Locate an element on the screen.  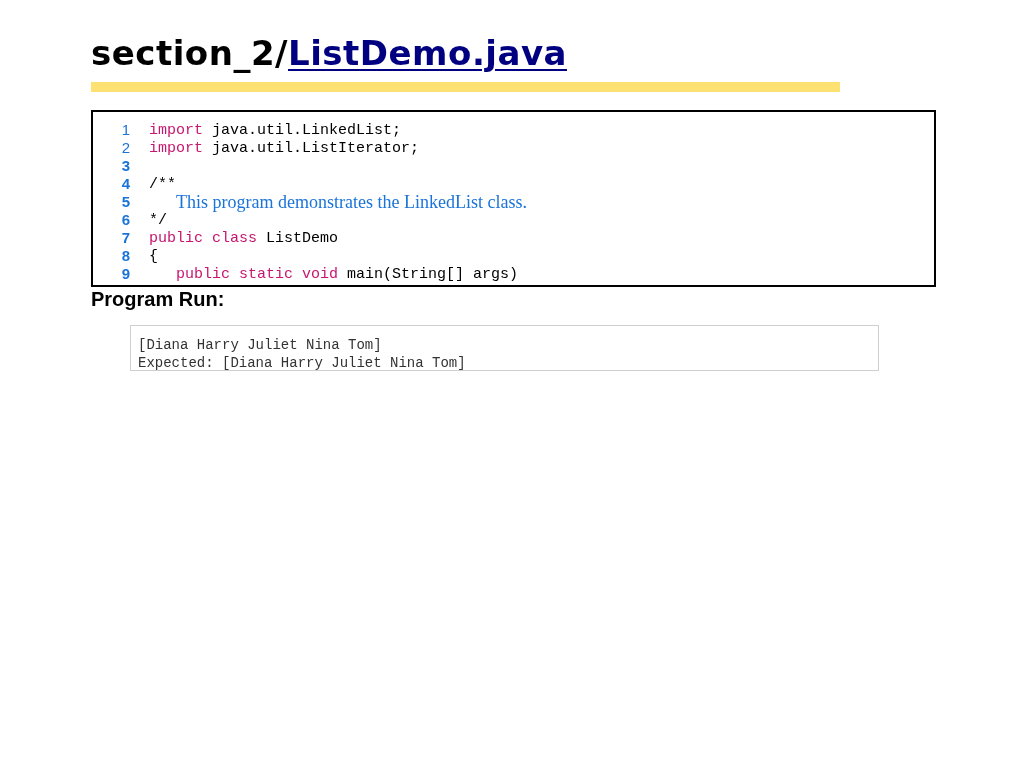
code-line: { is located at coordinates (153, 257).